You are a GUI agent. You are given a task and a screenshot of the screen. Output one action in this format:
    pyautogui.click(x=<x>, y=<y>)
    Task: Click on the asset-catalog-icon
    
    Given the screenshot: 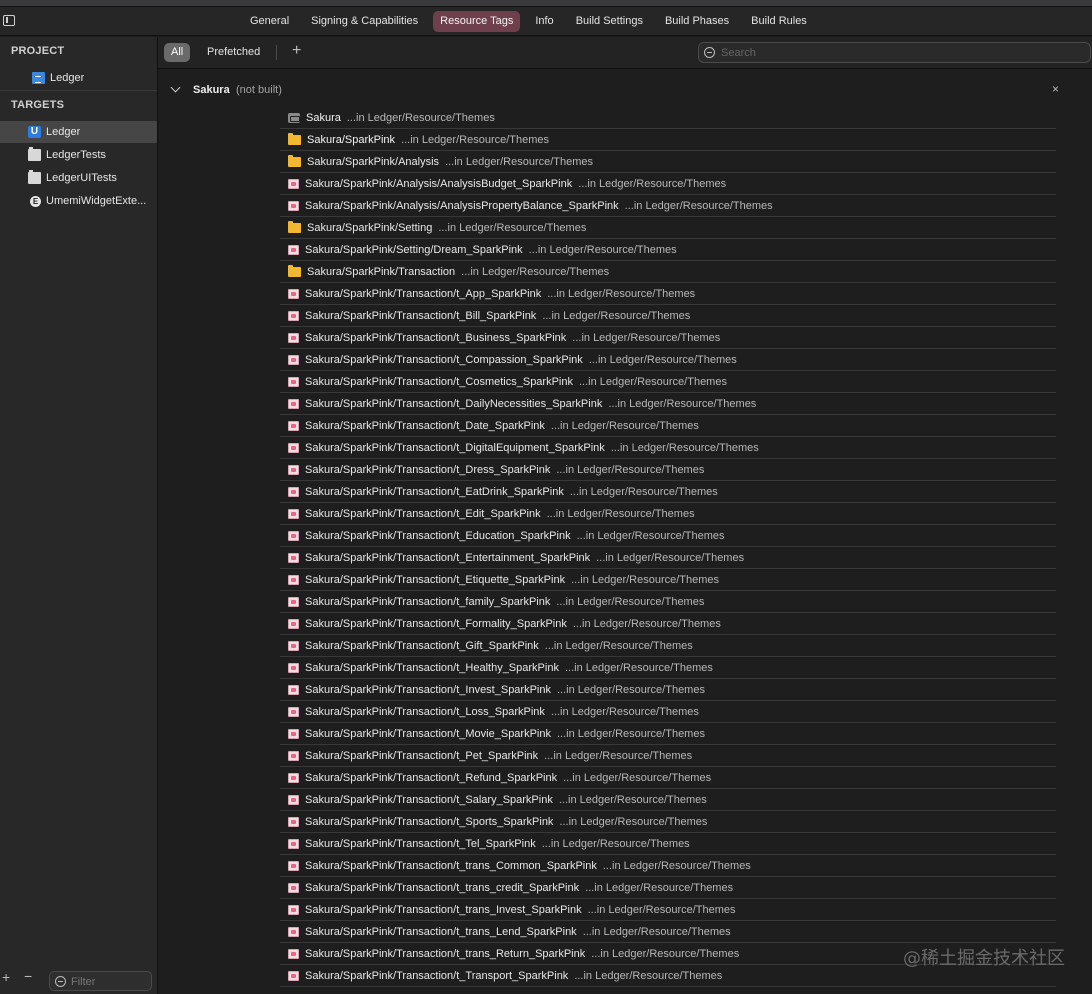 What is the action you would take?
    pyautogui.click(x=294, y=117)
    